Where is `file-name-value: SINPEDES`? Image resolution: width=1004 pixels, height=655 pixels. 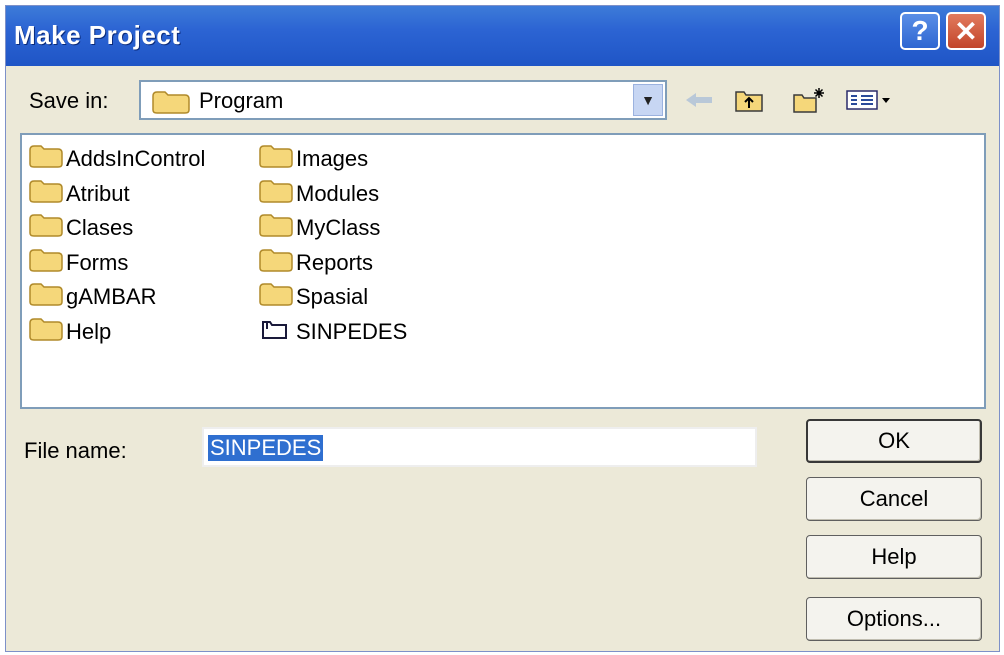
file-name-value: SINPEDES is located at coordinates (266, 448).